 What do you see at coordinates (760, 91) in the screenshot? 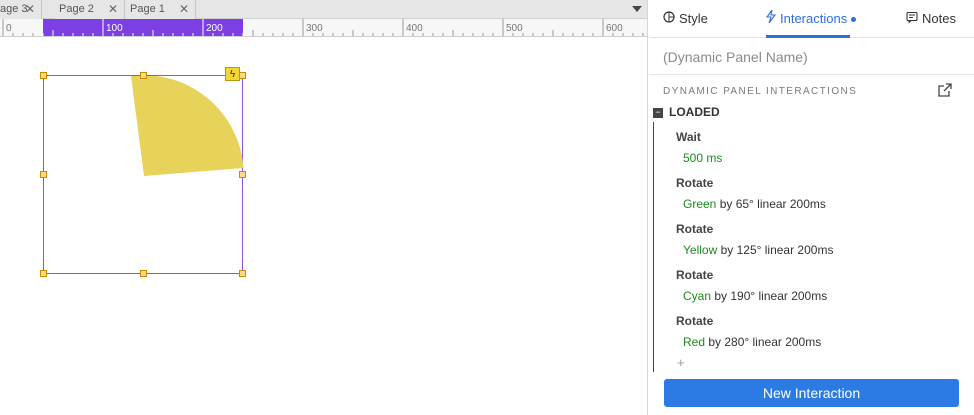
I see `section-heading: DYNAMIC PANEL INTERACTIONS` at bounding box center [760, 91].